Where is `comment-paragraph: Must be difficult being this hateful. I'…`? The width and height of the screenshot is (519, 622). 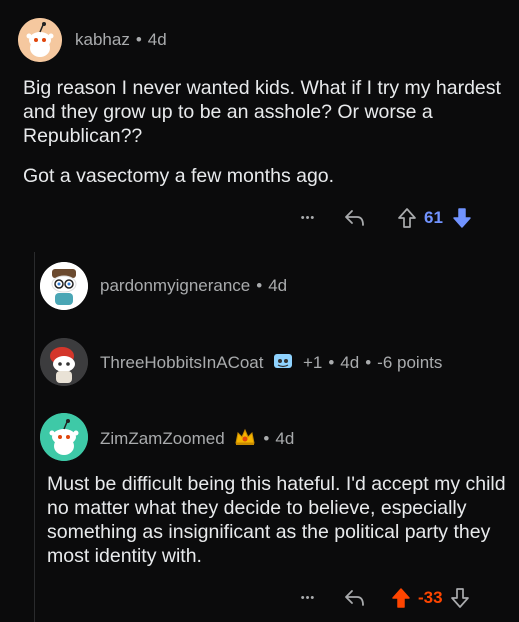
comment-paragraph: Must be difficult being this hateful. I'… is located at coordinates (276, 520).